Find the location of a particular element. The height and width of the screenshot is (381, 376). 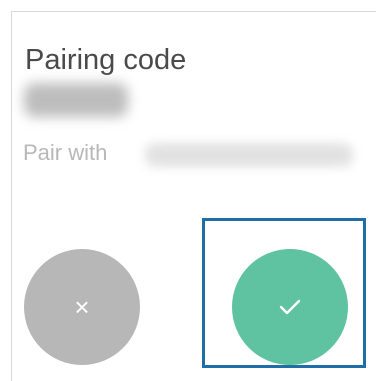

accept-button is located at coordinates (290, 307).